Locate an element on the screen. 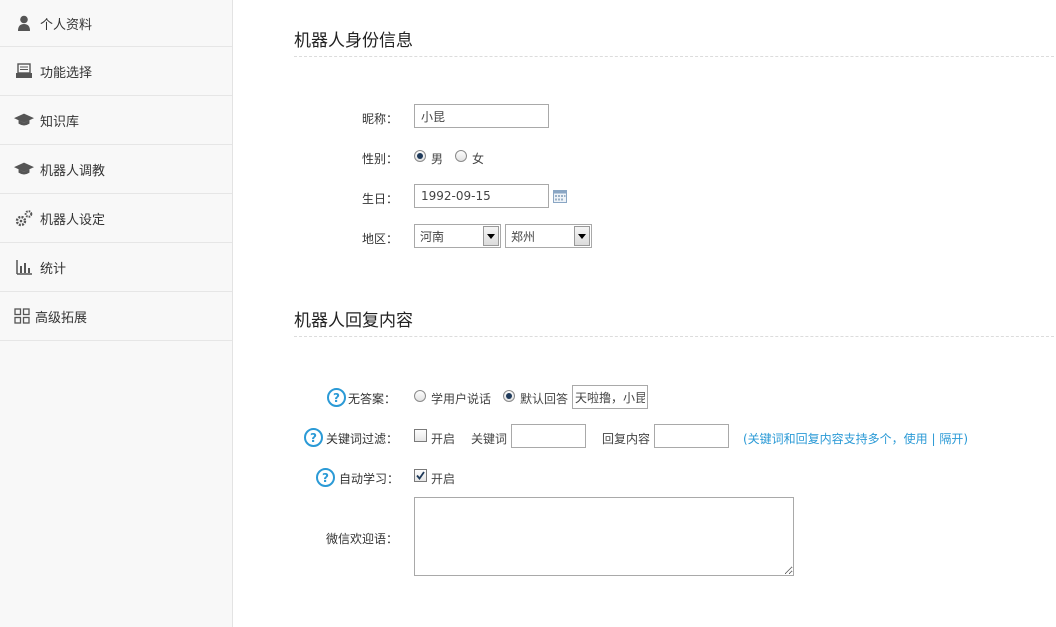  sidebar-item-label: 统计 is located at coordinates (53, 269).